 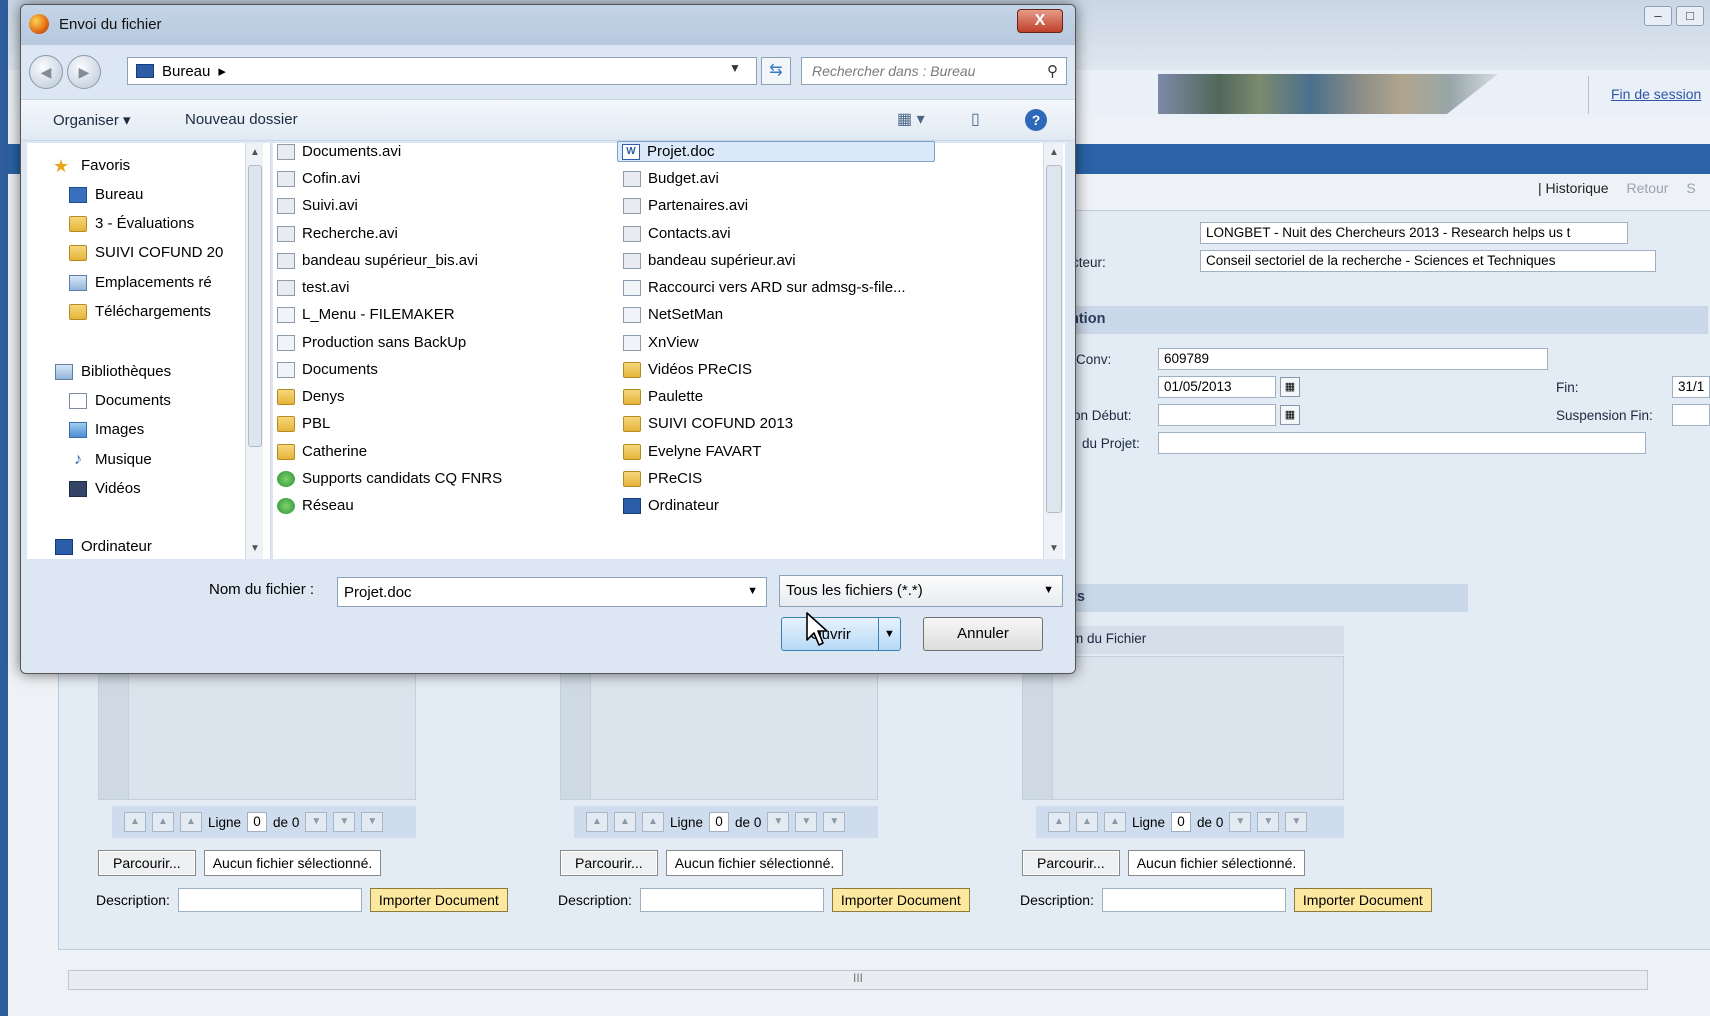 I want to click on filename-input: Projet.doc ▼, so click(x=552, y=592).